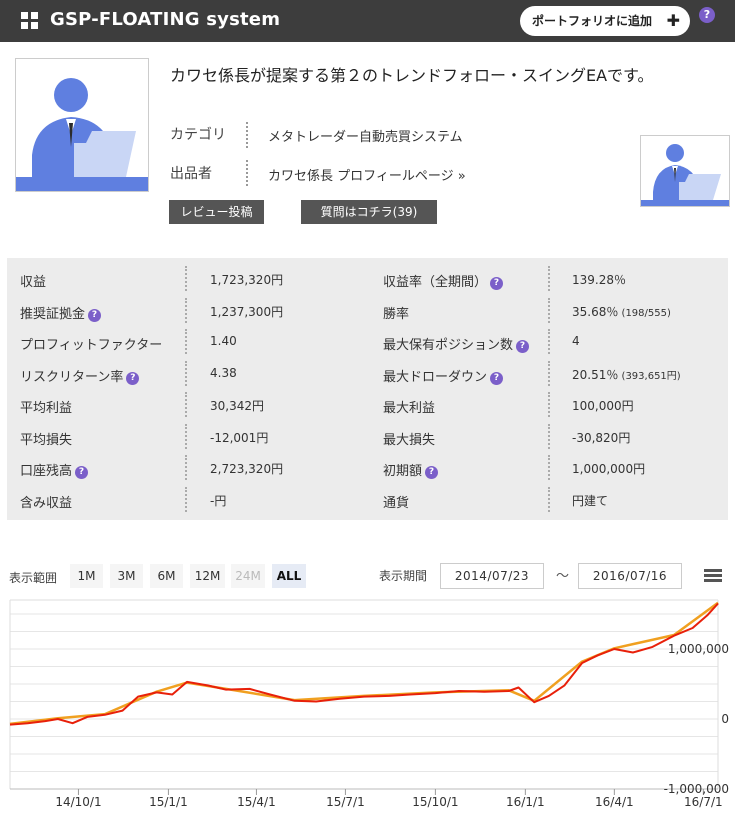 This screenshot has height=813, width=735. I want to click on x-tick-label: 14/10/1, so click(78, 802).